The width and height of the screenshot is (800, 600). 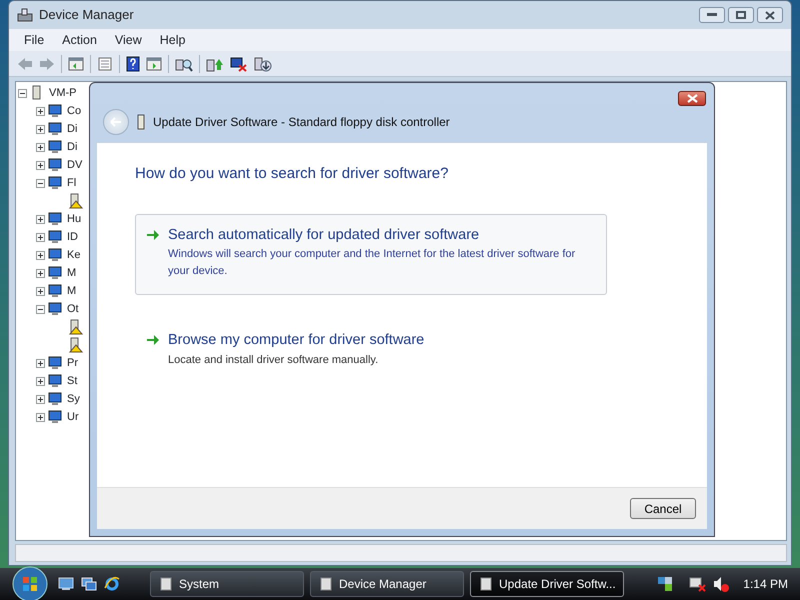 I want to click on show-desktop-icon, so click(x=66, y=584).